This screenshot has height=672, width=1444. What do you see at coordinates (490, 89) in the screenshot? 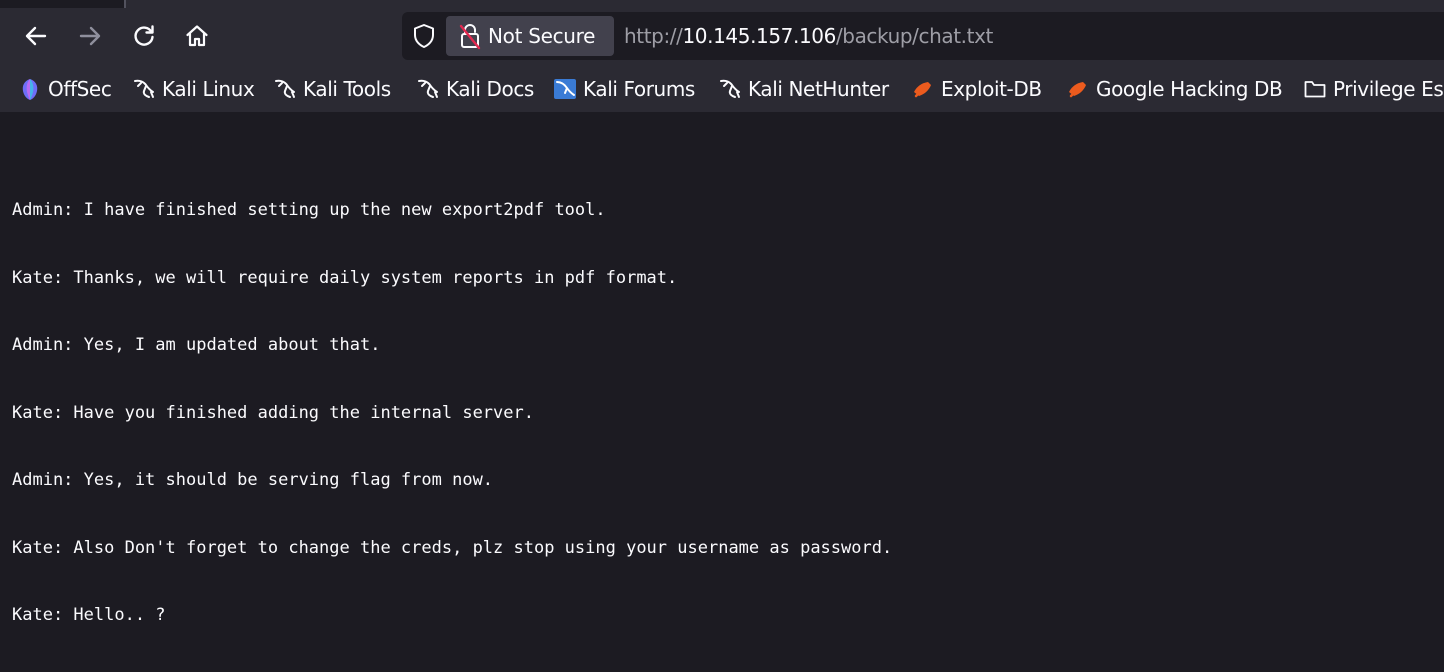
I see `bookmark-label: Kali Docs` at bounding box center [490, 89].